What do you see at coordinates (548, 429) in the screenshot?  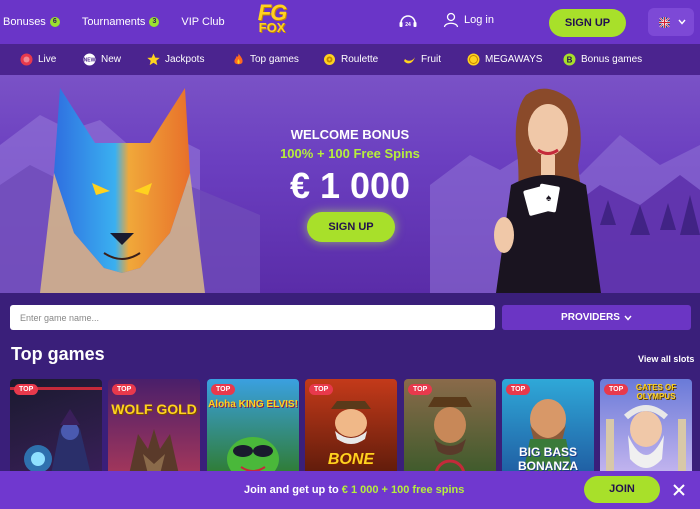 I see `game-tile: TOP BIG BASS BONANZA` at bounding box center [548, 429].